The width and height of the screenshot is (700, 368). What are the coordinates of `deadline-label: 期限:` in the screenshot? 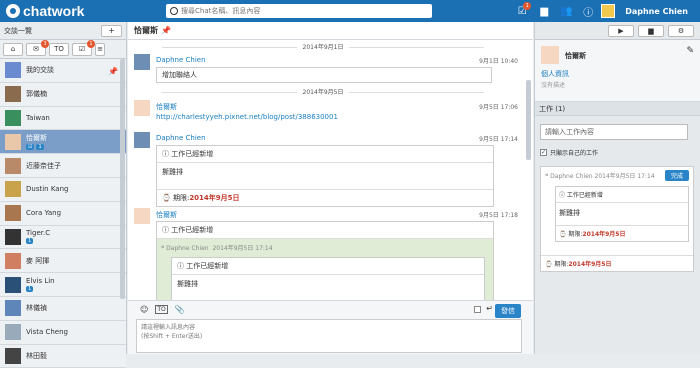 It's located at (561, 264).